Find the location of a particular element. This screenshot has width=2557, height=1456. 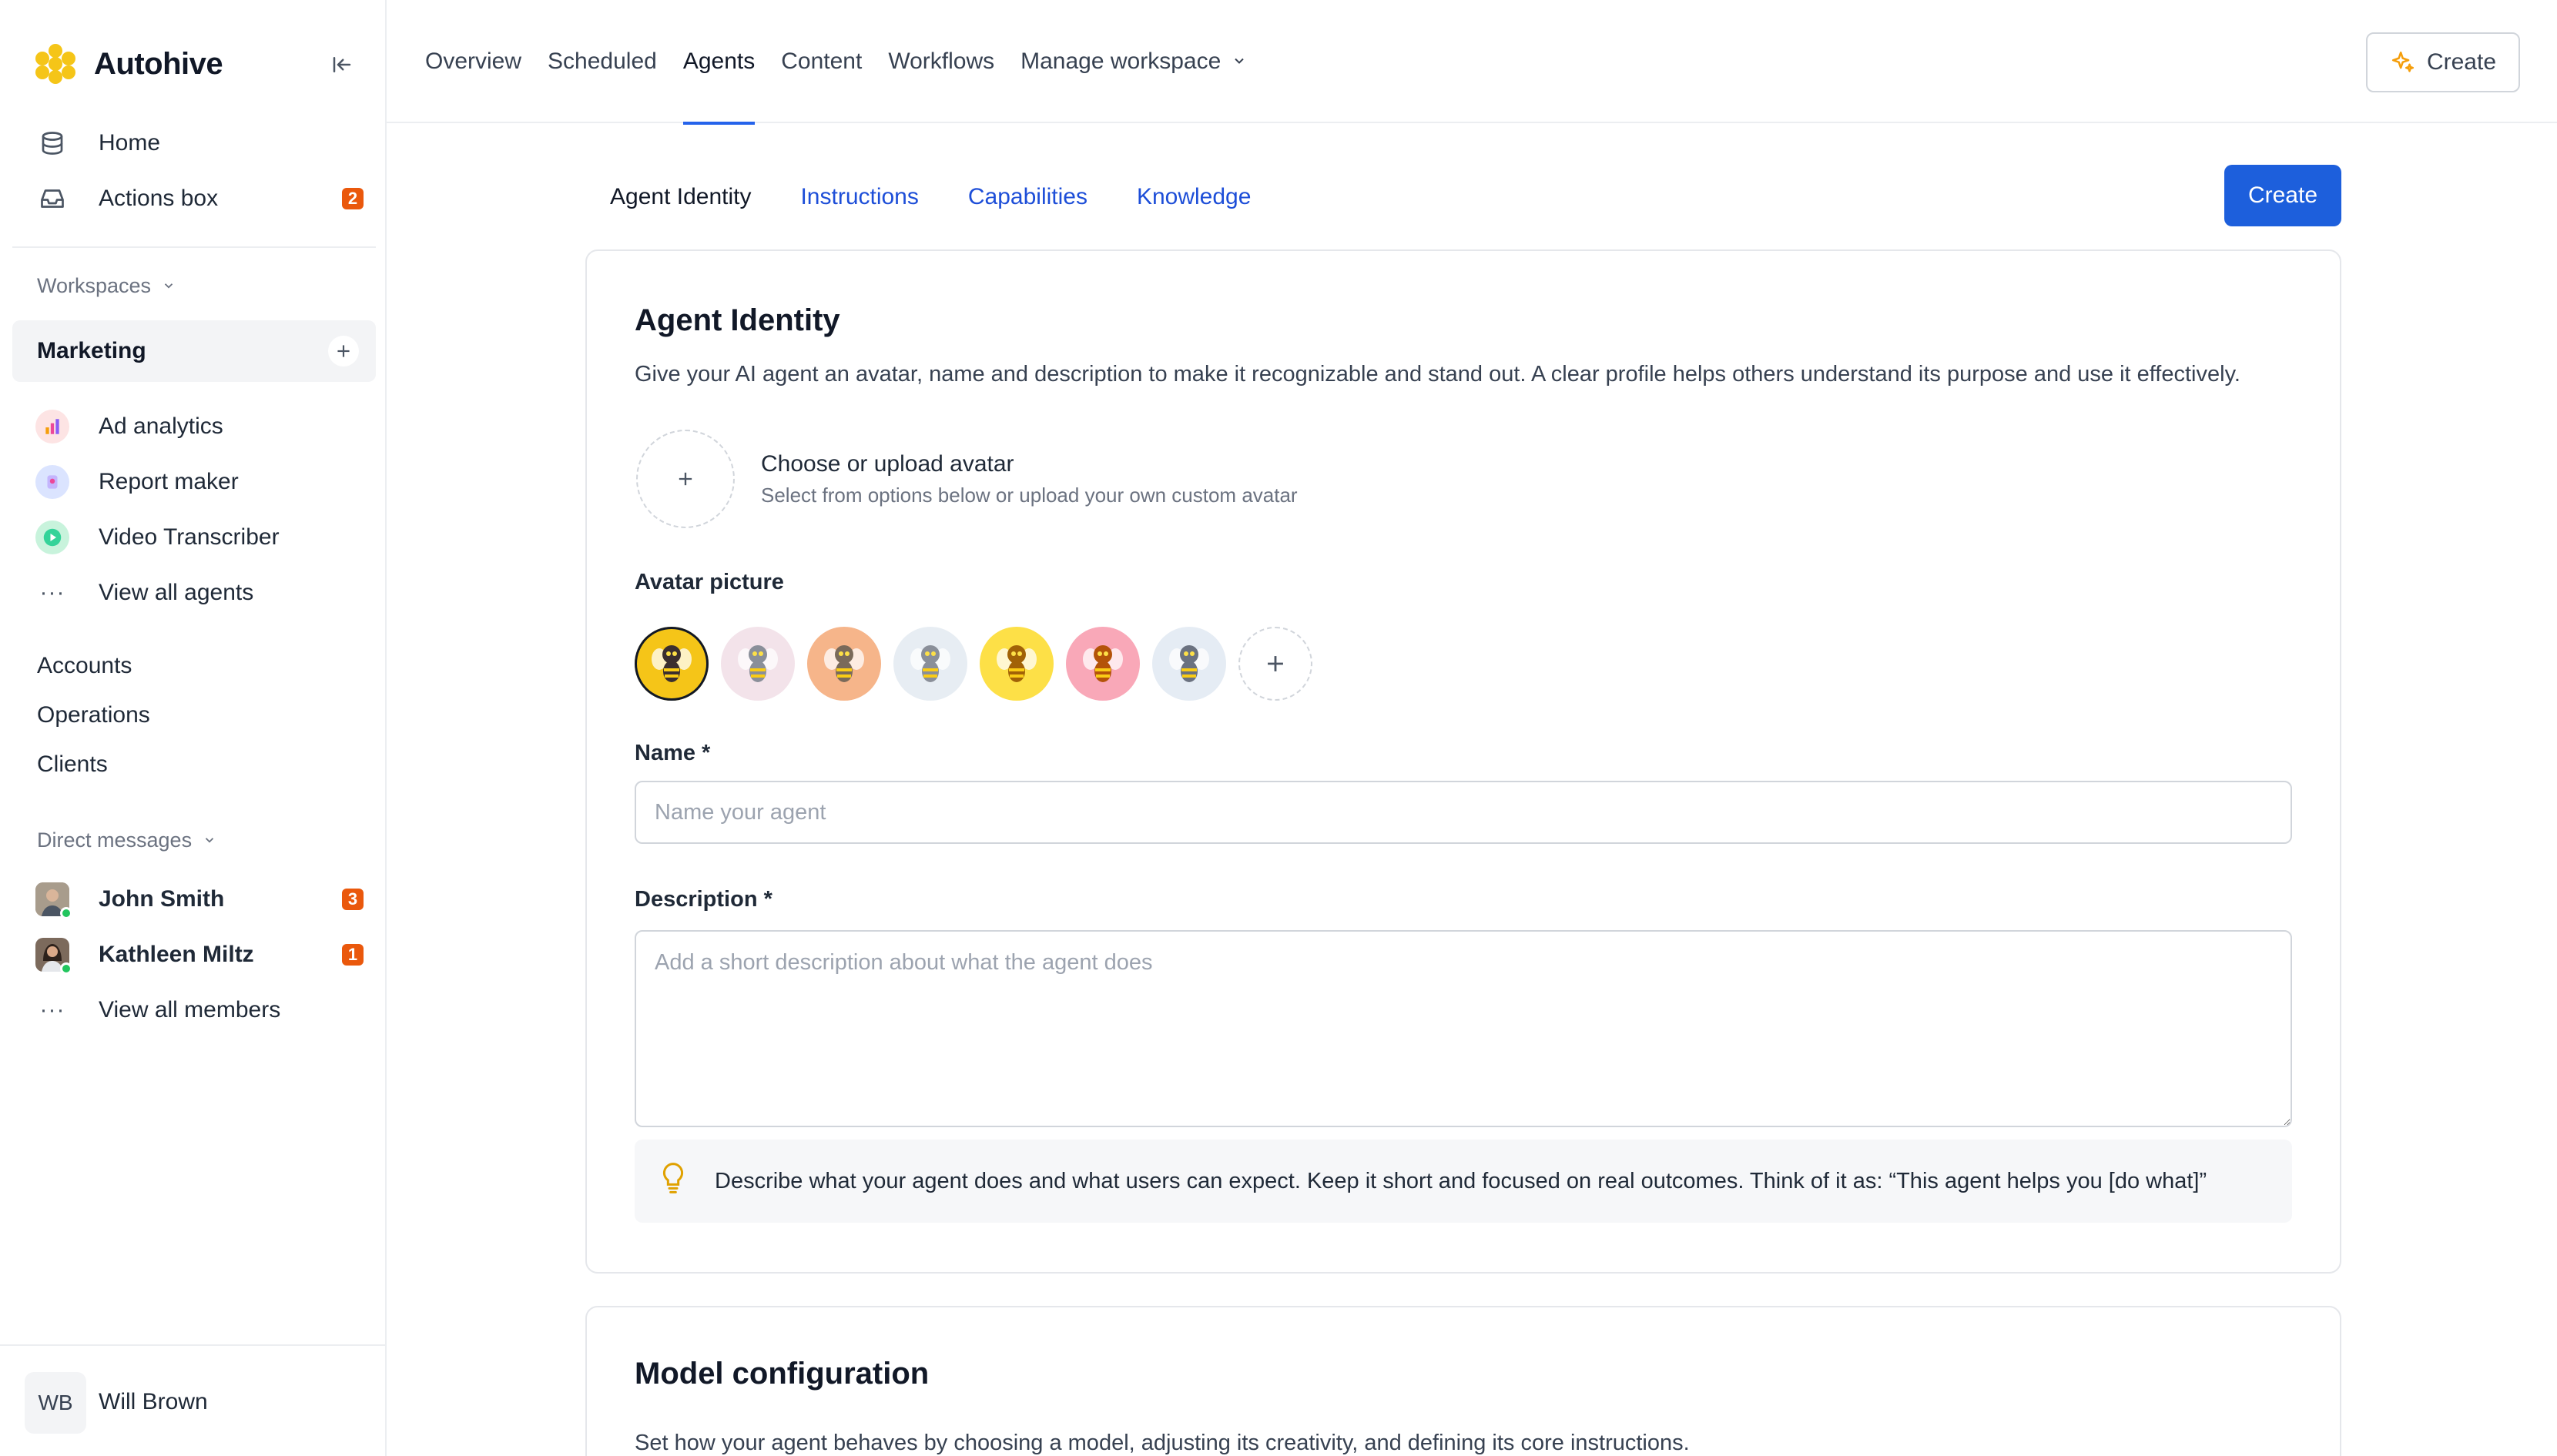

user-name: Will Brown is located at coordinates (153, 1401).